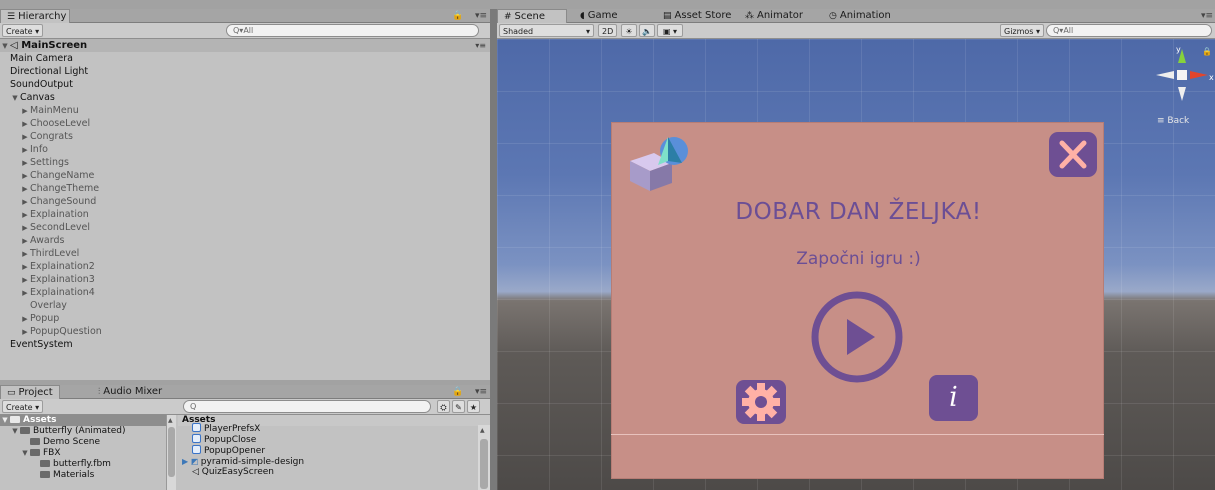 This screenshot has height=490, width=1215. What do you see at coordinates (596, 16) in the screenshot?
I see `tab-game: ◖ Game` at bounding box center [596, 16].